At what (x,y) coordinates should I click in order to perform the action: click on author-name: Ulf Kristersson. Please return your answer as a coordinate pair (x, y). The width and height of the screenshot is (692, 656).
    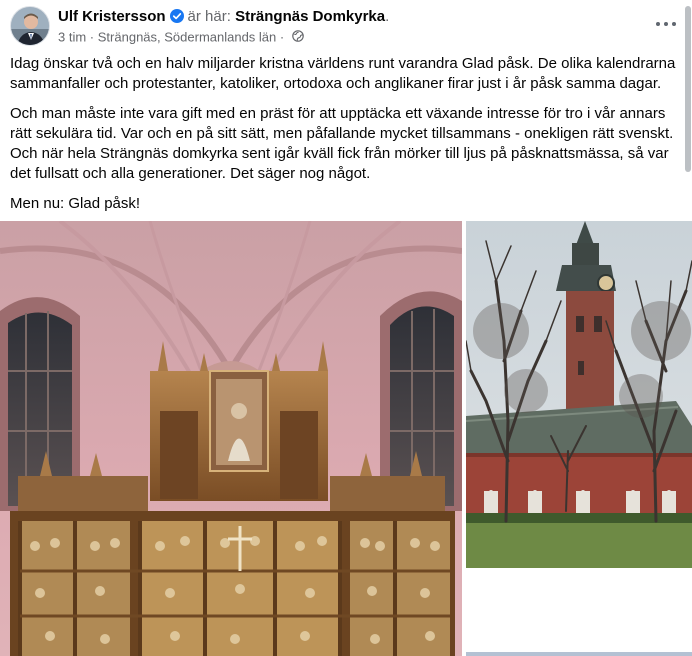
    Looking at the image, I should click on (112, 16).